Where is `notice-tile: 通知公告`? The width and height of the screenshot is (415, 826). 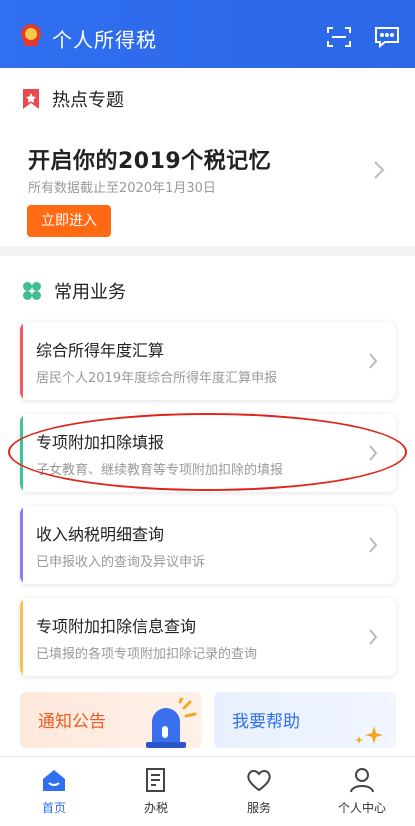
notice-tile: 通知公告 is located at coordinates (111, 720).